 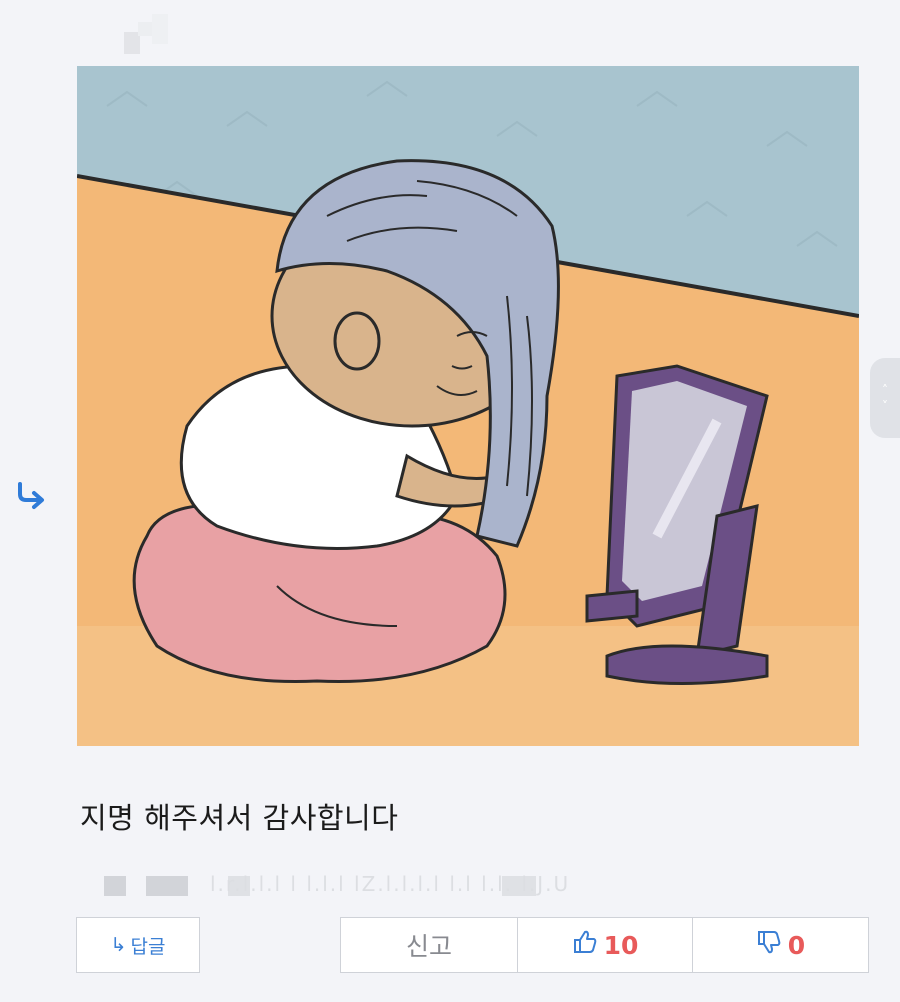 What do you see at coordinates (621, 945) in the screenshot?
I see `like-count: 10` at bounding box center [621, 945].